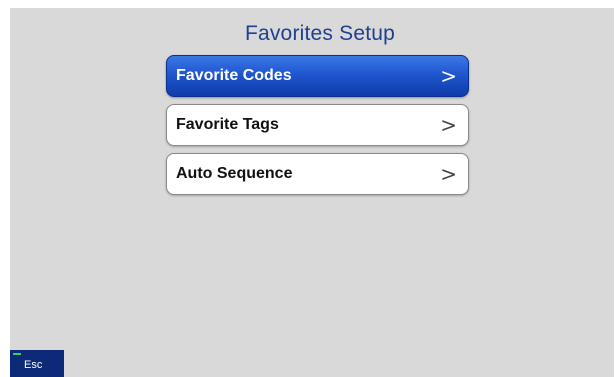 This screenshot has width=615, height=377. What do you see at coordinates (33, 365) in the screenshot?
I see `esc-label: Esc` at bounding box center [33, 365].